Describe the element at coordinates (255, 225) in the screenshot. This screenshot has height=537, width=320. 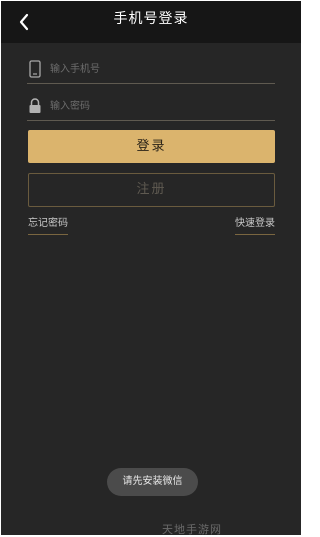
I see `quick-login-link: 快速登录` at that location.